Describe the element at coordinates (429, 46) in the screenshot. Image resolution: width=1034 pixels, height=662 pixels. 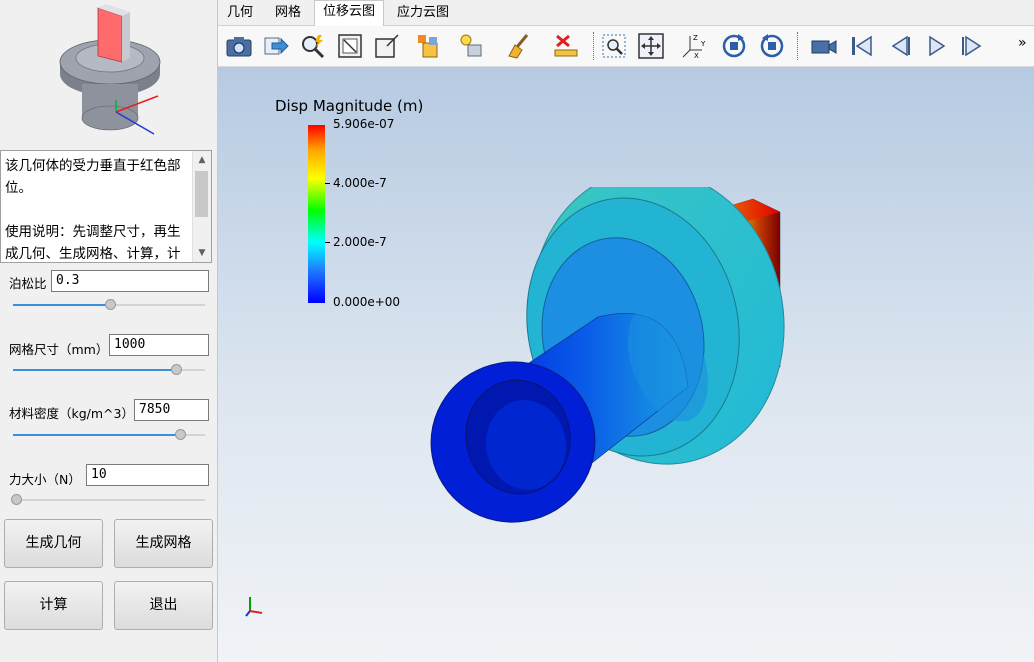
I see `display-mode-icon` at that location.